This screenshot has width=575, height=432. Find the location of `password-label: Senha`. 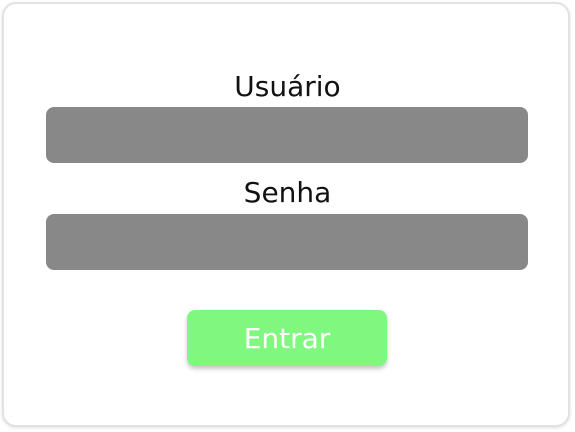

password-label: Senha is located at coordinates (287, 192).